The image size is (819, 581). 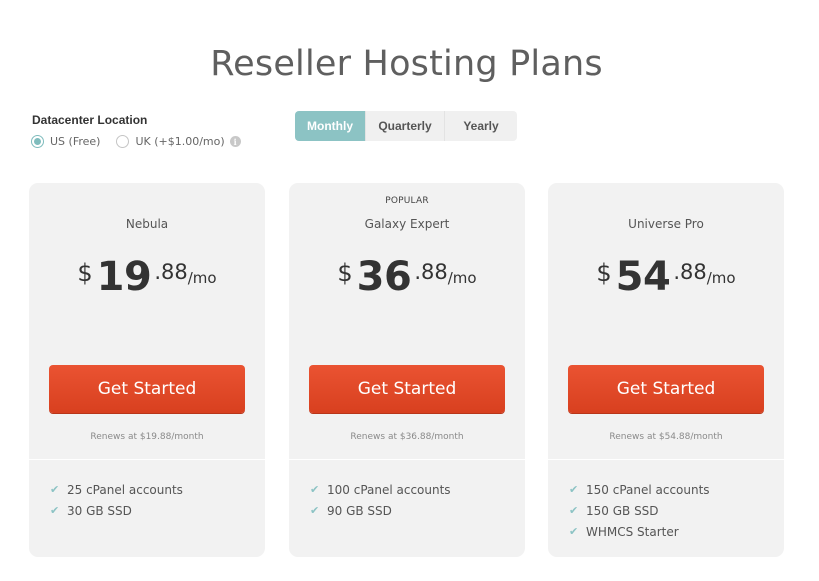 I want to click on feature-item: ✔ 100 cPanel accounts, so click(x=380, y=489).